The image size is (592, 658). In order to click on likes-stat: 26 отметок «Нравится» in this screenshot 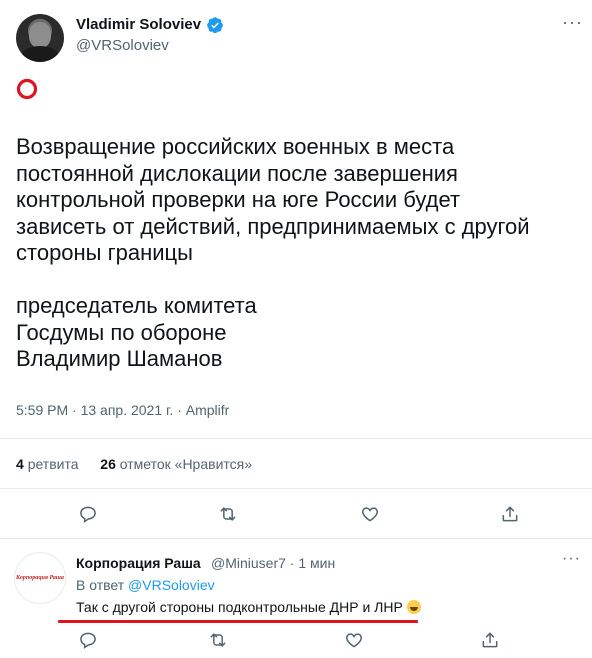, I will do `click(176, 464)`.